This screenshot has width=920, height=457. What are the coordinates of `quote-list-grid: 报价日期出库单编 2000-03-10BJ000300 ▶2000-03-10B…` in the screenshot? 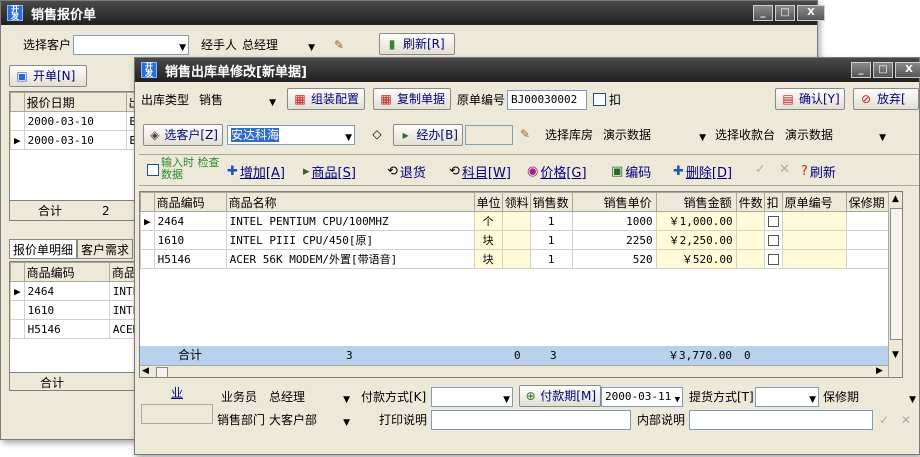 It's located at (74, 156).